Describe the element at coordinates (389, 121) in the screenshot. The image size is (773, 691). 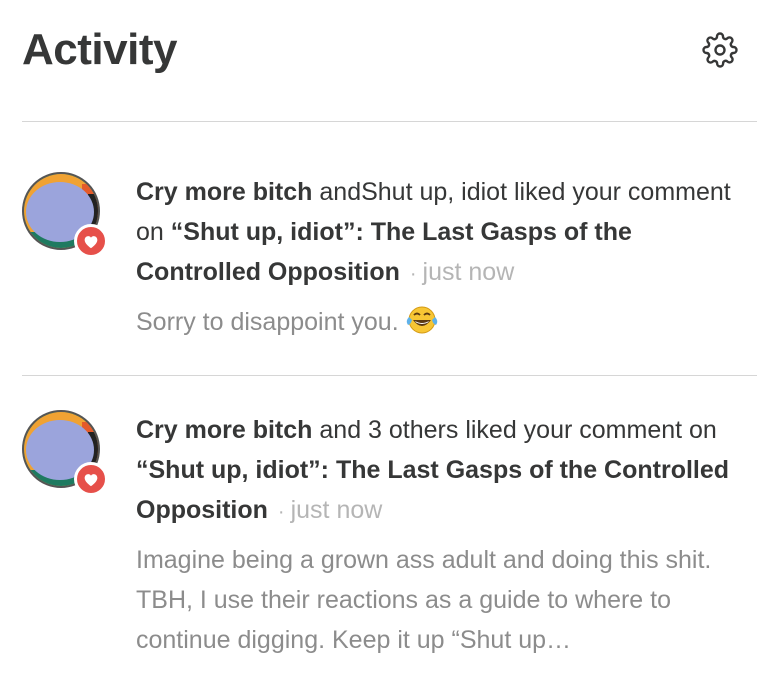
I see `header-divider` at that location.